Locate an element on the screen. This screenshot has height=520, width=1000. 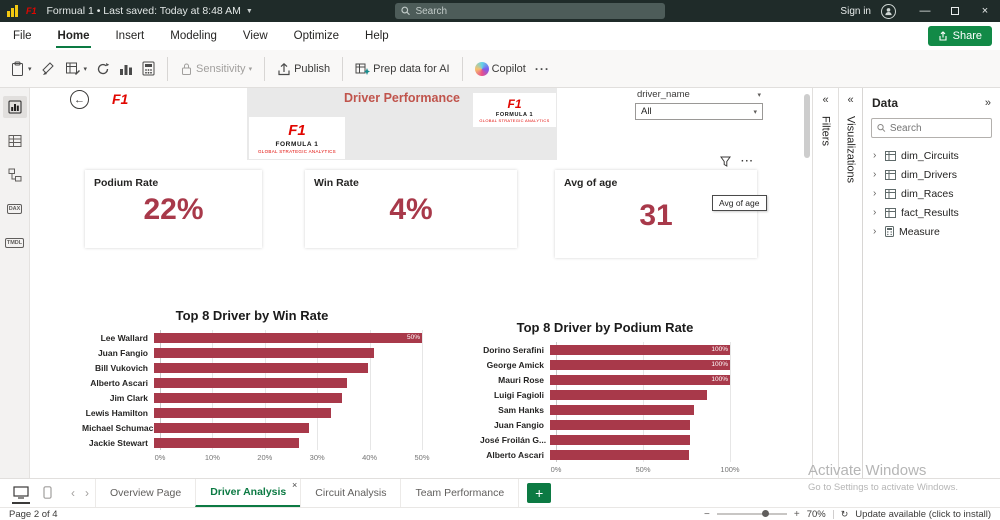
bar-row: Bill Vukovich is located at coordinates (252, 367).